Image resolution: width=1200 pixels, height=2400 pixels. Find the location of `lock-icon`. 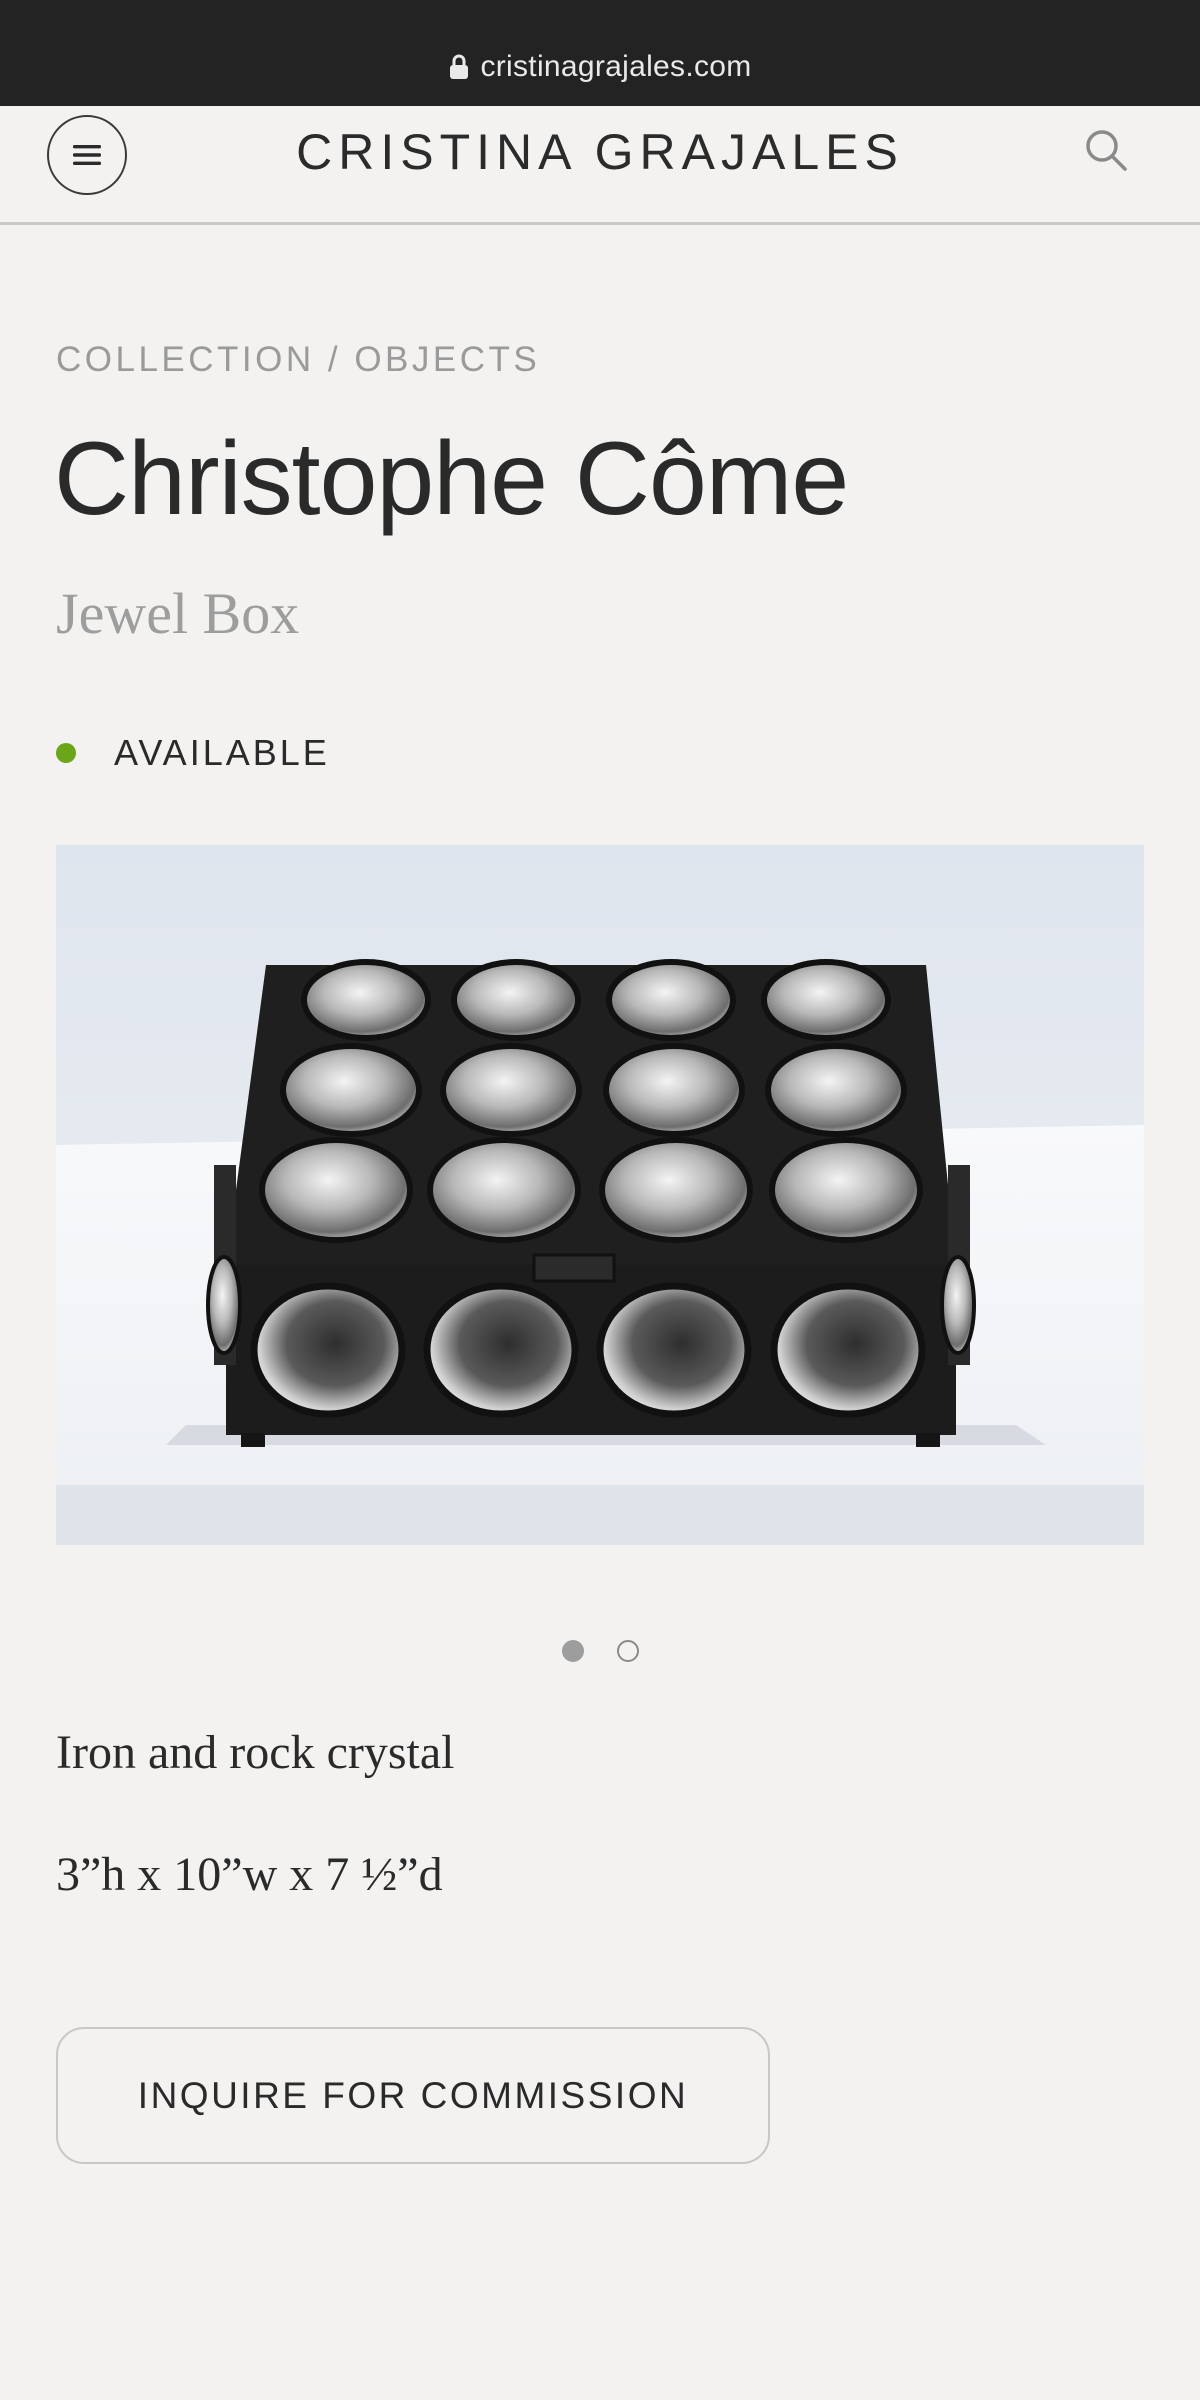

lock-icon is located at coordinates (459, 66).